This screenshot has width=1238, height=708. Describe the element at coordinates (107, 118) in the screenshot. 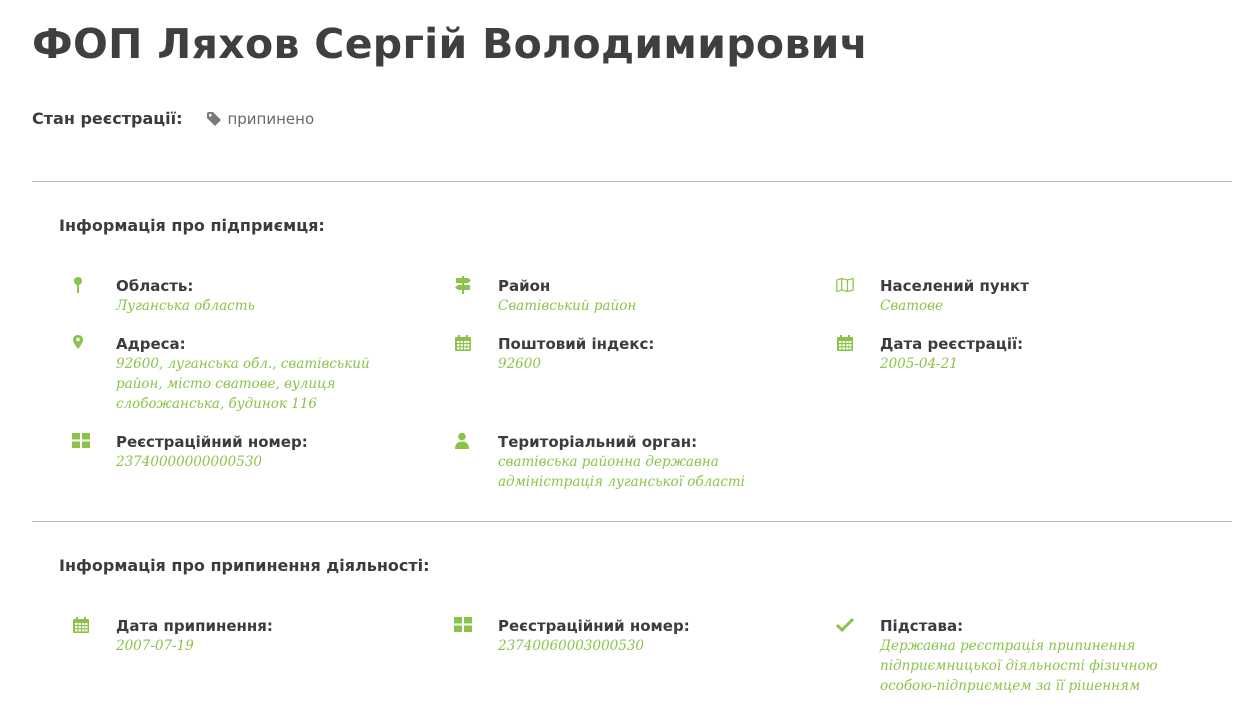

I see `status-label: Стан реєстрації:` at that location.